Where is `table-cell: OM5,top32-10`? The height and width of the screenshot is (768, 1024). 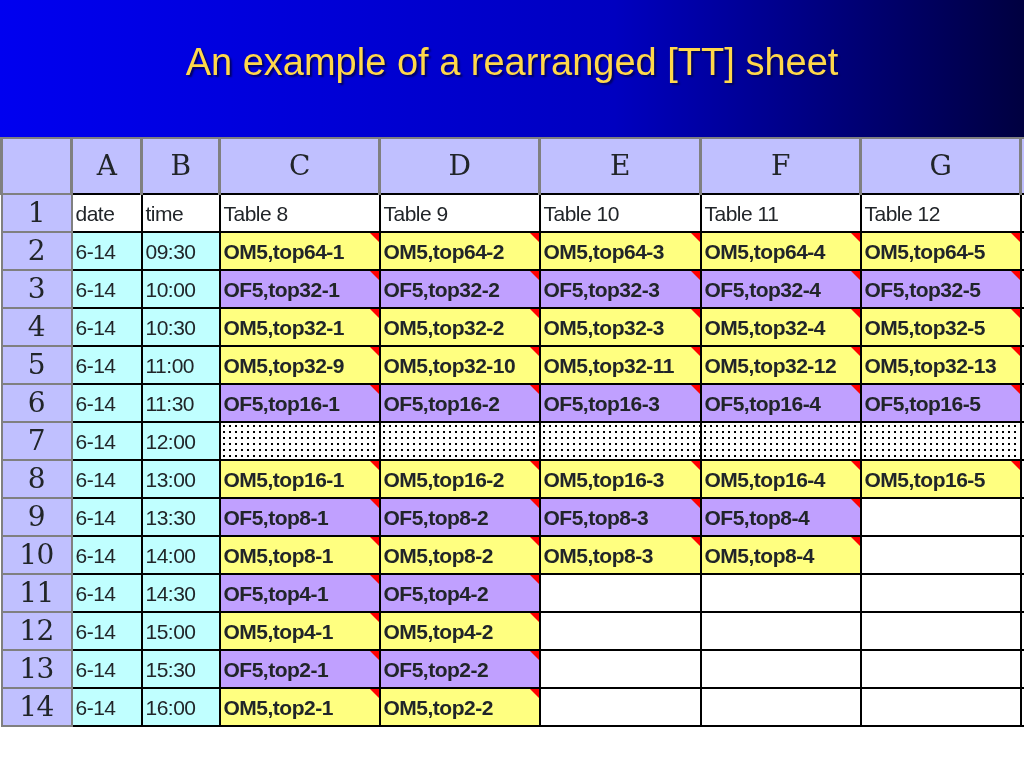 table-cell: OM5,top32-10 is located at coordinates (459, 365).